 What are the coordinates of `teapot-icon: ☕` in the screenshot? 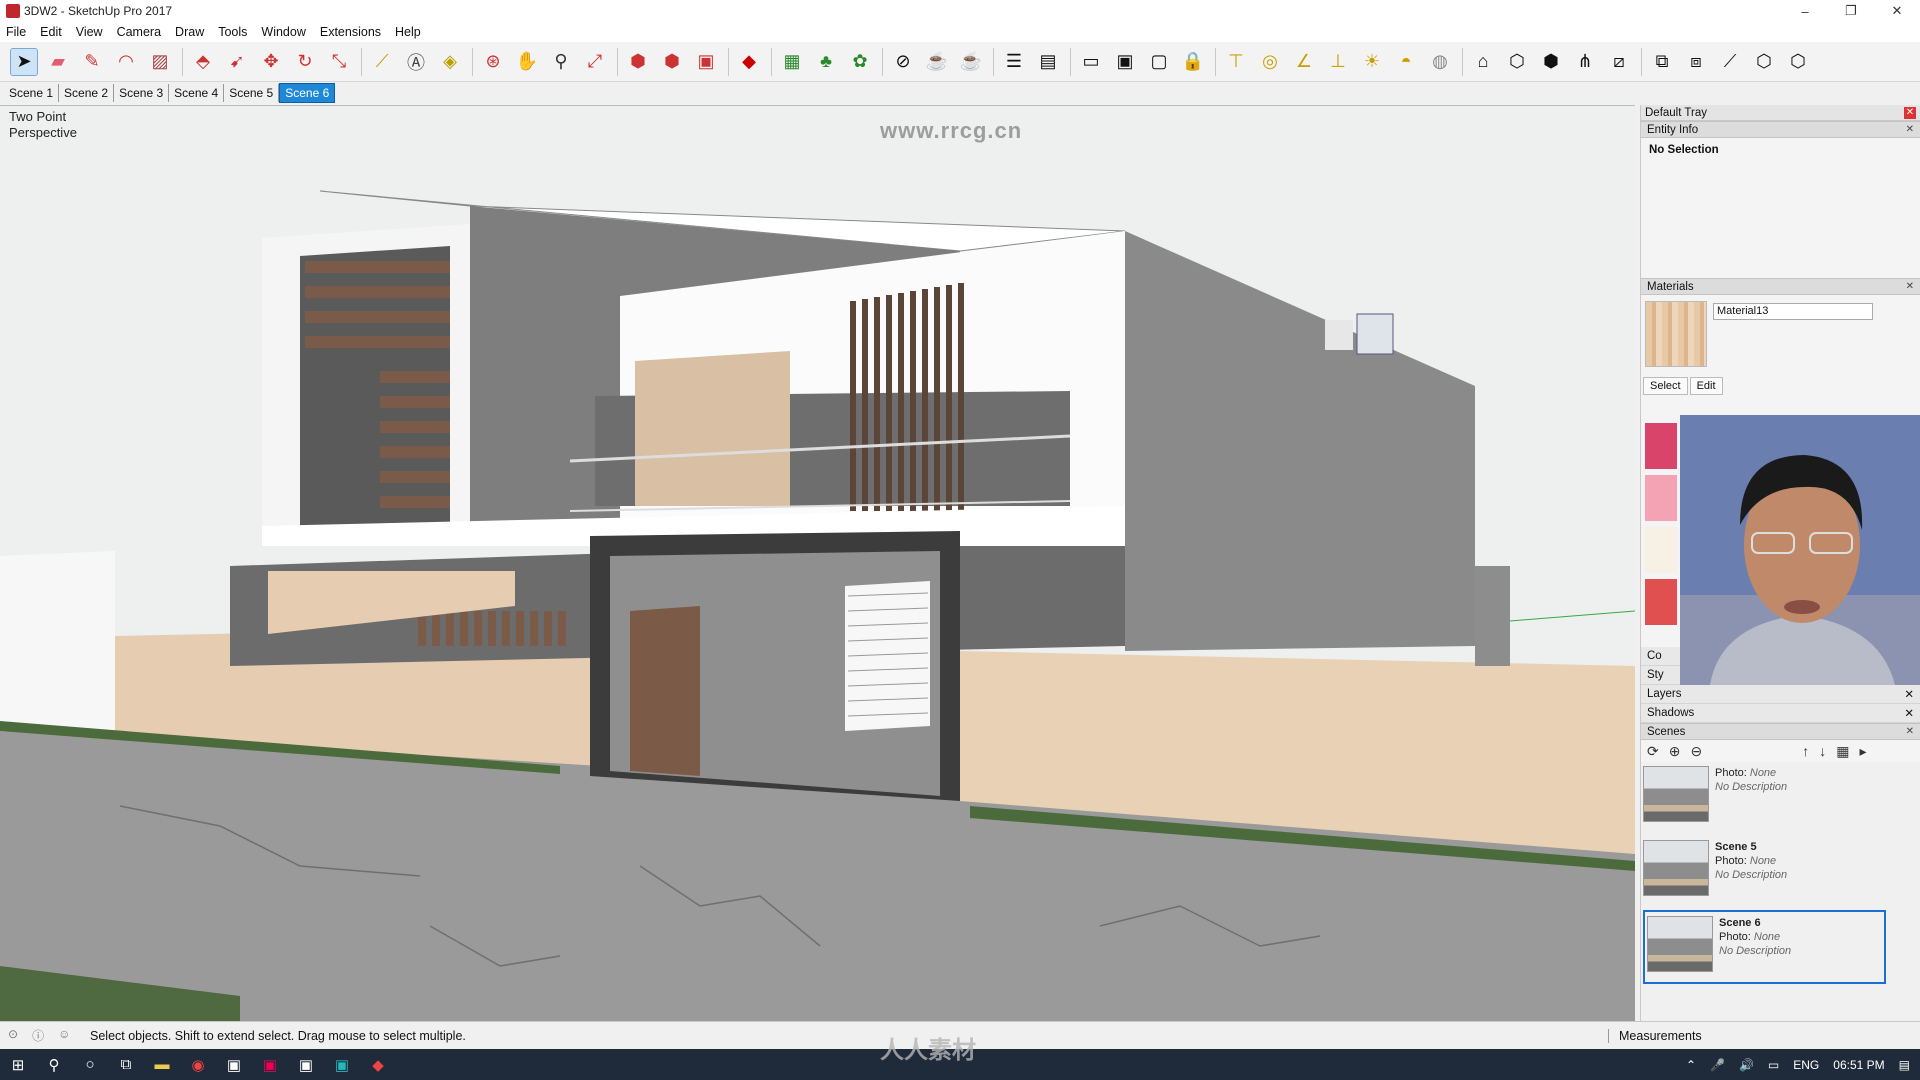 It's located at (937, 62).